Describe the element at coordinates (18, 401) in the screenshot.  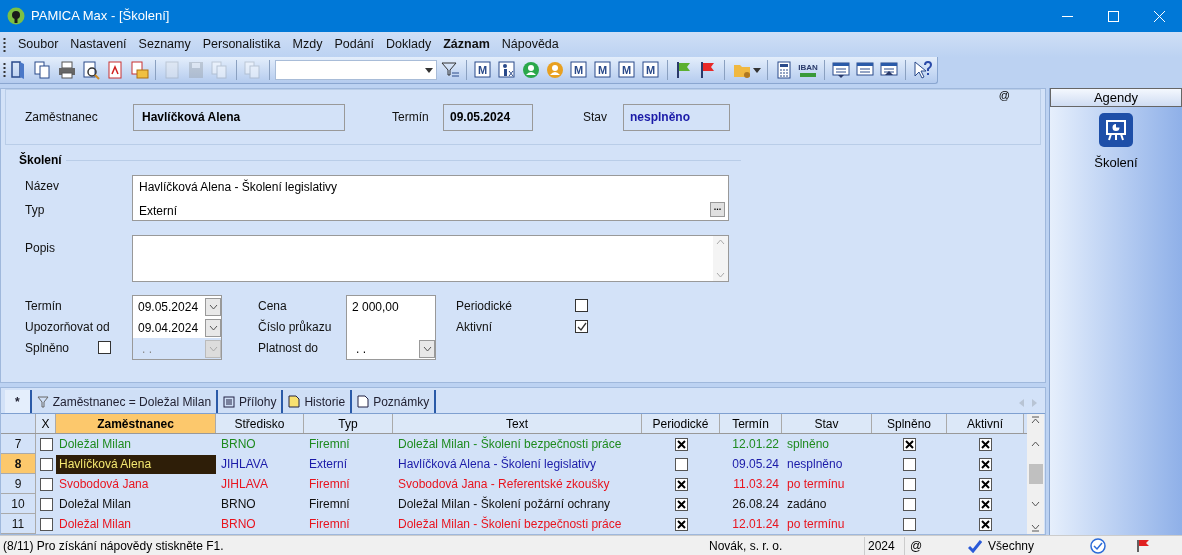
I see `grid-tab: *` at that location.